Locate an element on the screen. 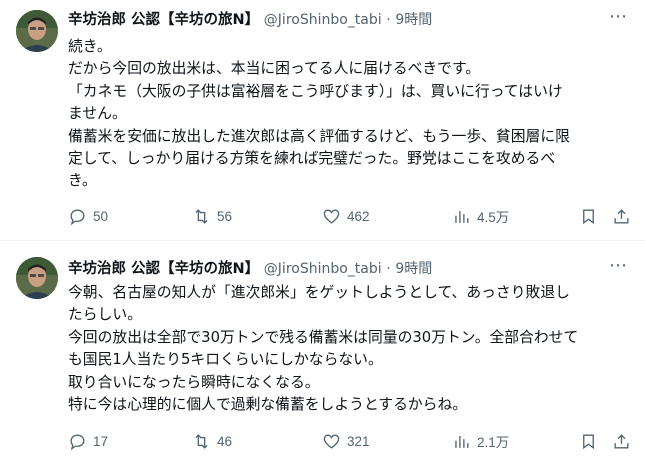 The width and height of the screenshot is (645, 462). action-bar: 50 56 462 4.5万 is located at coordinates (348, 216).